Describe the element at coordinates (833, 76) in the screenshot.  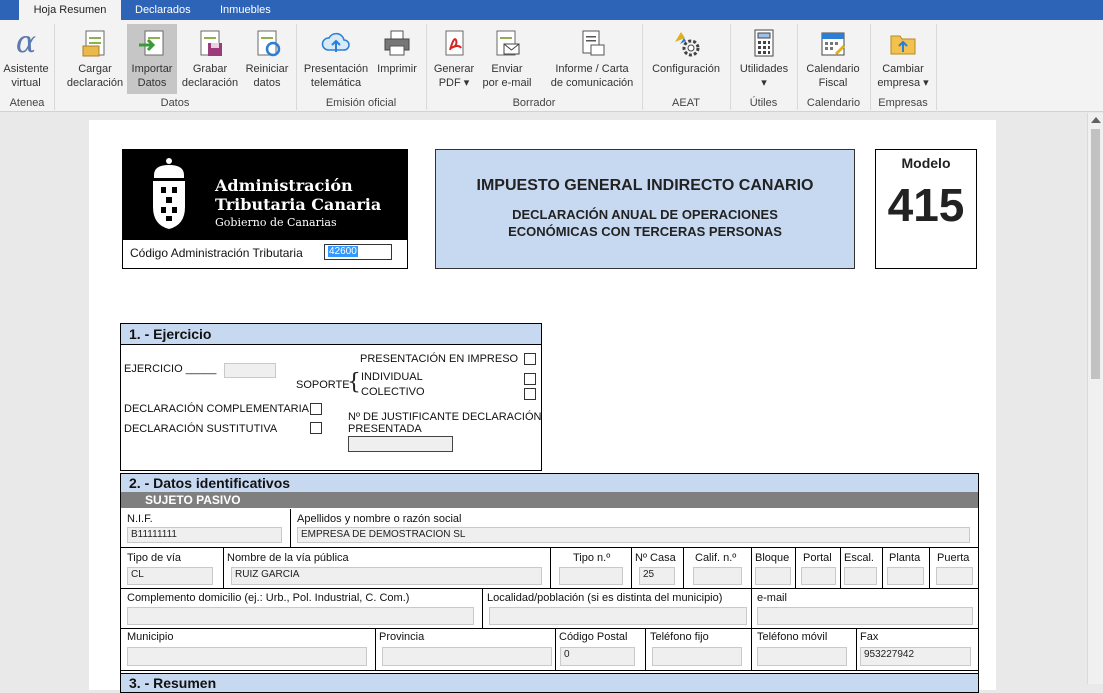
I see `calendario-label: Calendario Fiscal` at that location.